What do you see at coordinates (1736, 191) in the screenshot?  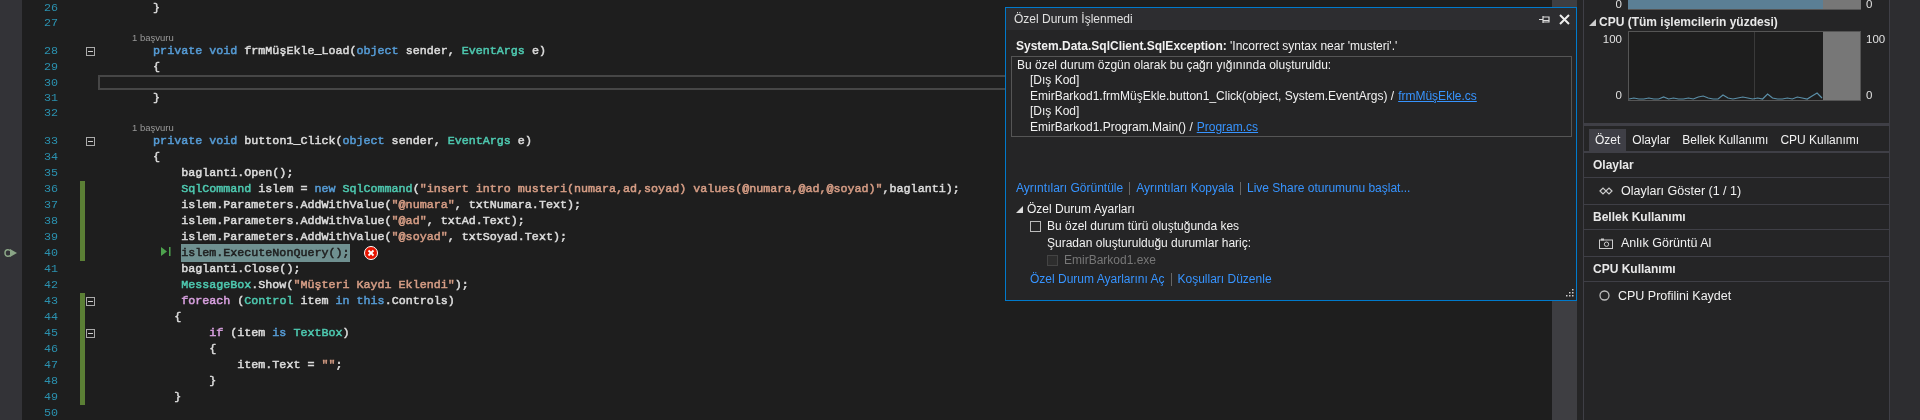 I see `action-item: Olayları Göster (1 / 1)` at bounding box center [1736, 191].